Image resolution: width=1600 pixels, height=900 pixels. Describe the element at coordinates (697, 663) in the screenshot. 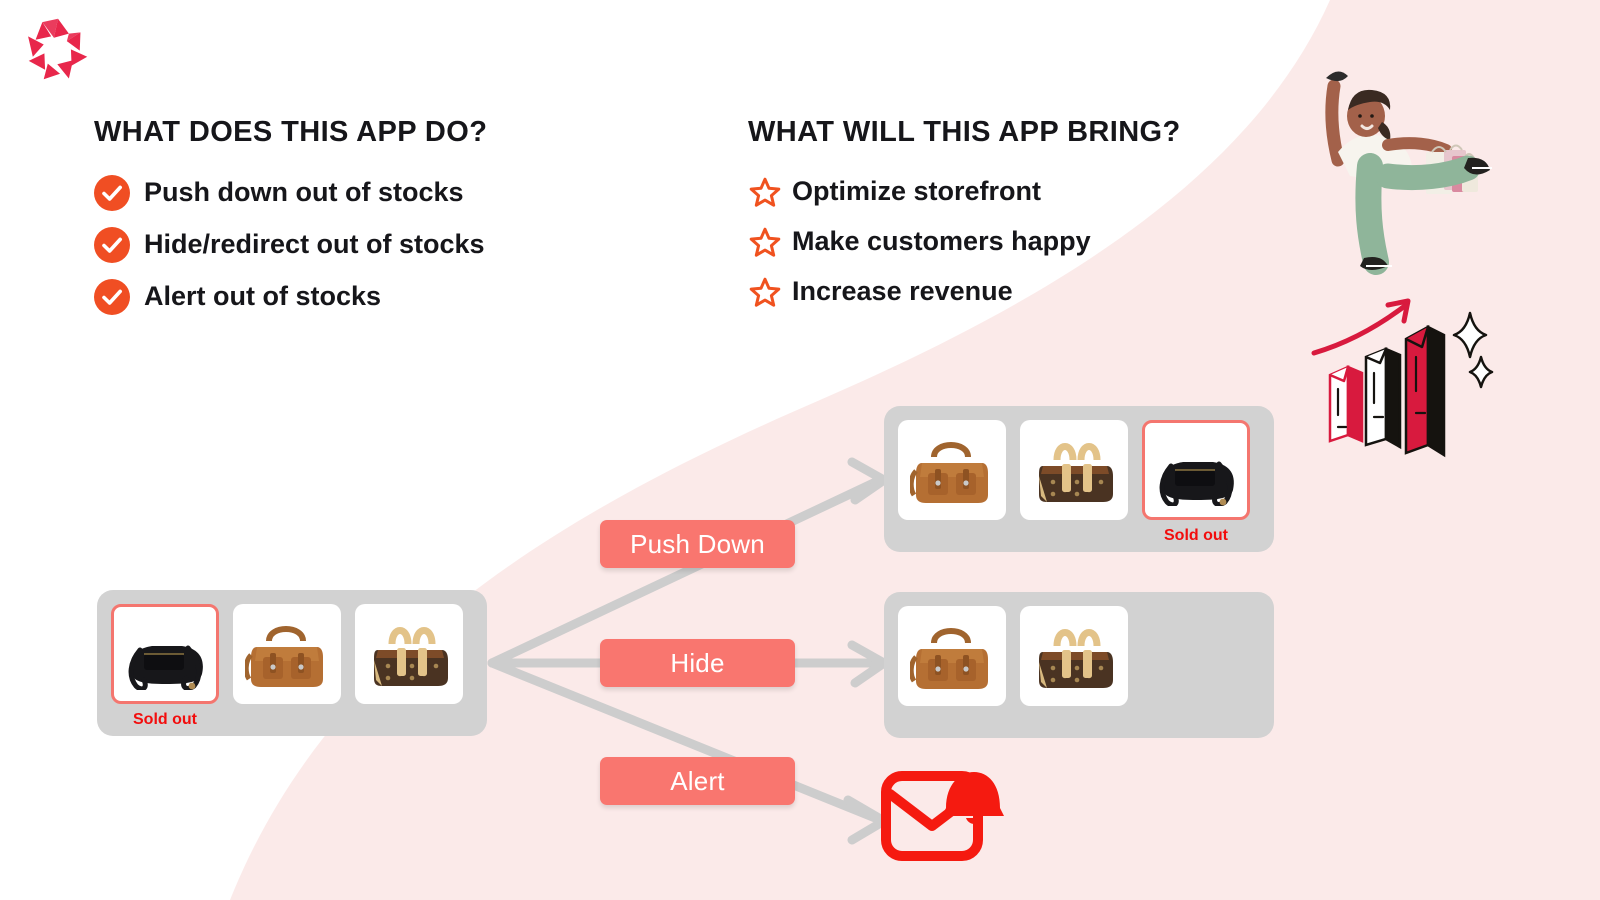

I see `hide-badge: Hide` at that location.